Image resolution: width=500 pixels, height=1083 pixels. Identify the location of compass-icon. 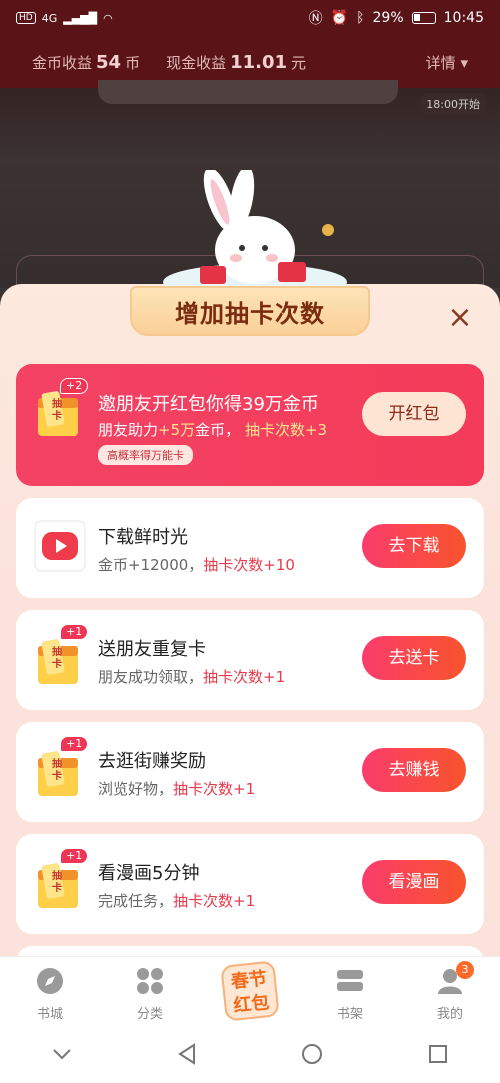
(50, 981).